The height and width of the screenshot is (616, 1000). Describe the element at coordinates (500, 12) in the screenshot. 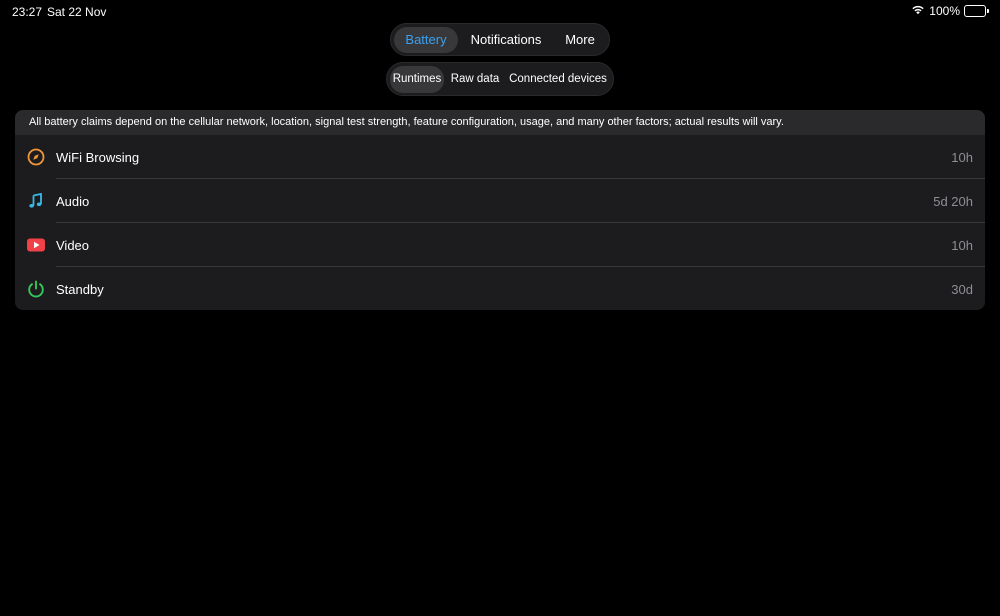

I see `status-bar: 23:27 Sat 22 Nov 100%` at that location.